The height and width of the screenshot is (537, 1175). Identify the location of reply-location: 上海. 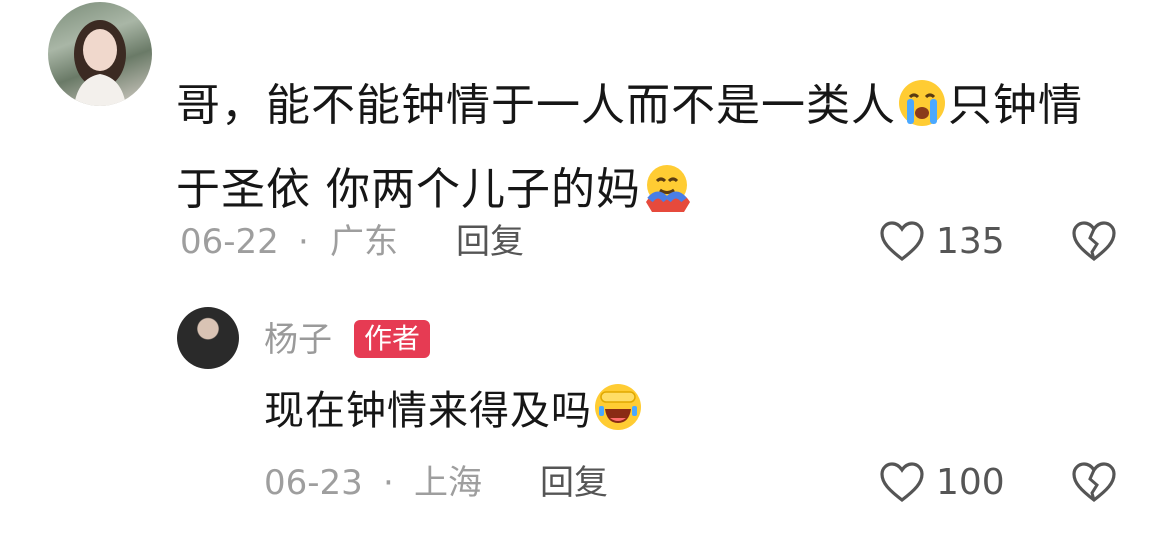
(448, 483).